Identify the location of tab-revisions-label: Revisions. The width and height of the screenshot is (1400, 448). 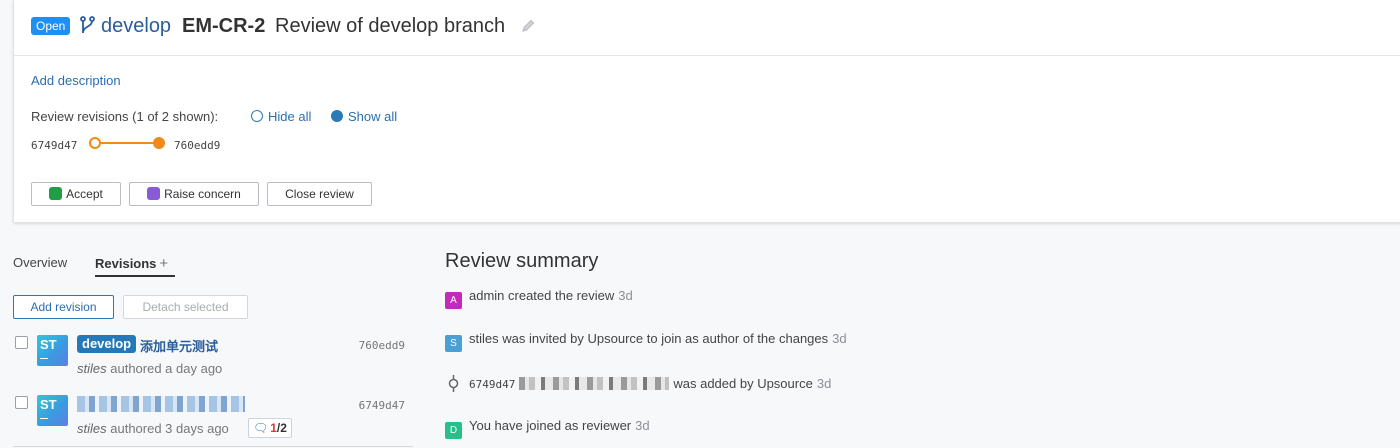
(126, 263).